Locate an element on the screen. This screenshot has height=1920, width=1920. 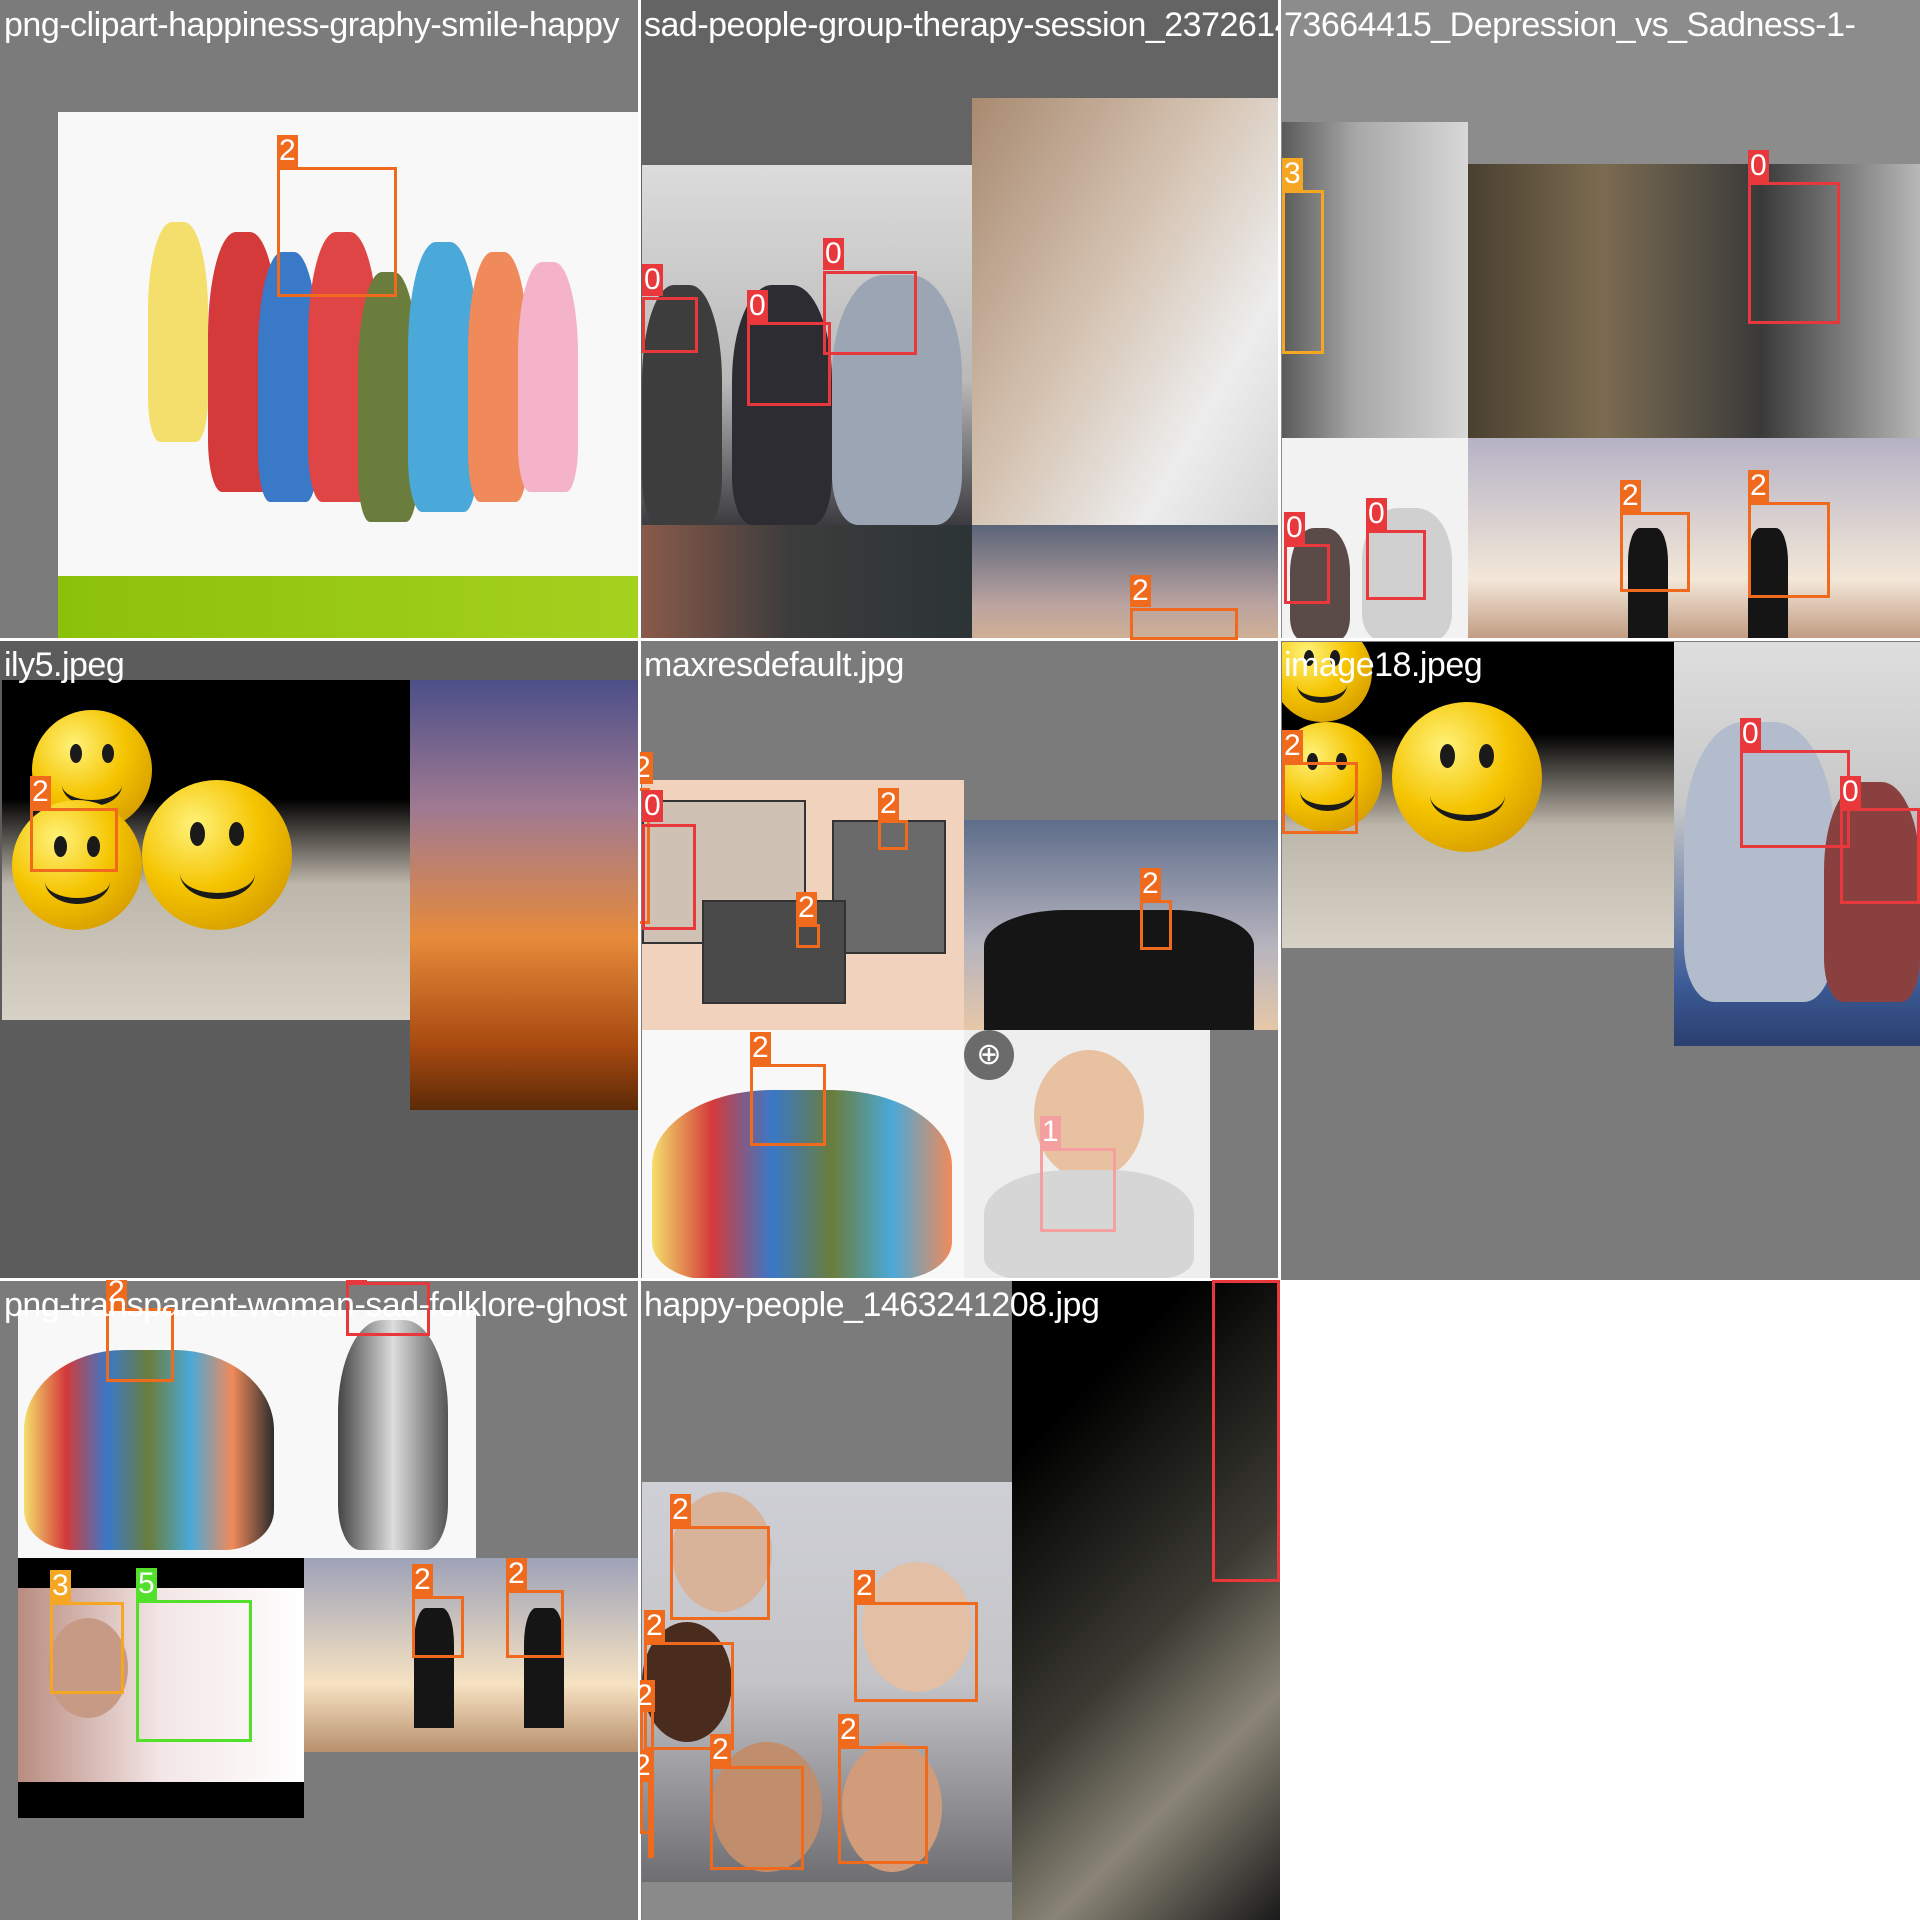
jumping-silhouettes-photo is located at coordinates (1122, 925).